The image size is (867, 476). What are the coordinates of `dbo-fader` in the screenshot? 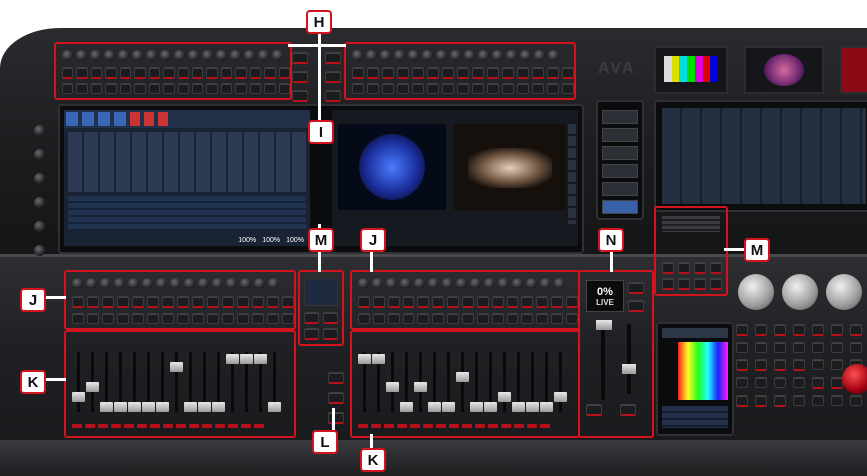 It's located at (629, 359).